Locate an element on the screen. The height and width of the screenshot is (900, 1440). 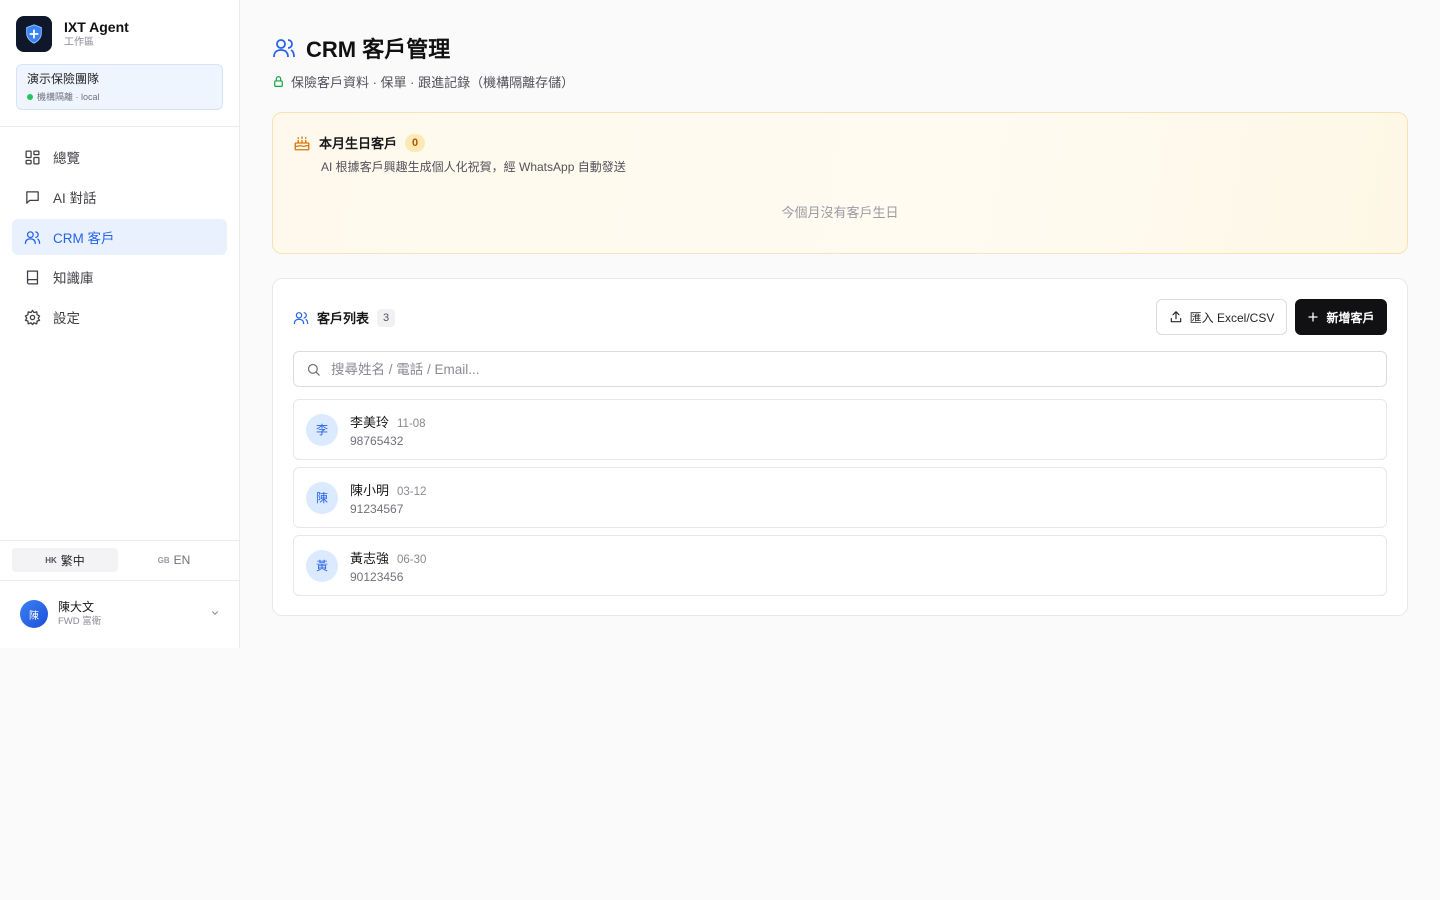
sidebar-item-label: 總覽 is located at coordinates (66, 158).